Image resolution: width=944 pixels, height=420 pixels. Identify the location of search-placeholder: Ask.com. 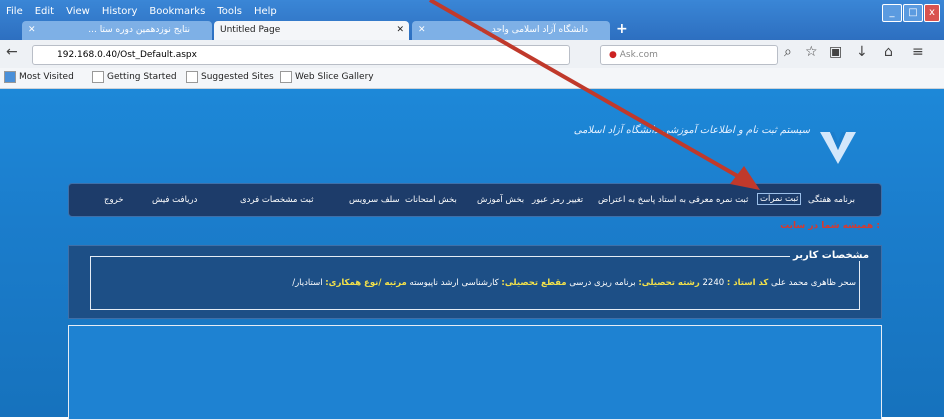
(638, 55).